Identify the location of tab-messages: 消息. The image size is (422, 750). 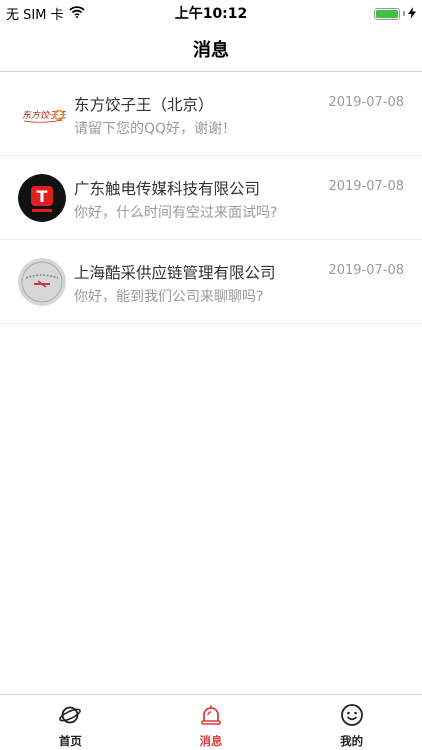
(211, 722).